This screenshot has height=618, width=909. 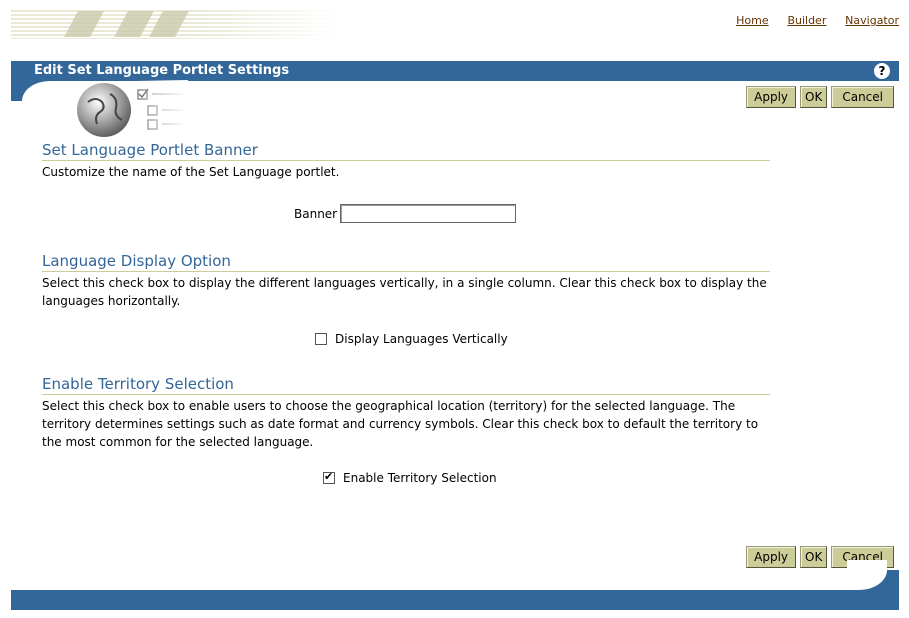 I want to click on cancel-button: Cancel, so click(x=862, y=97).